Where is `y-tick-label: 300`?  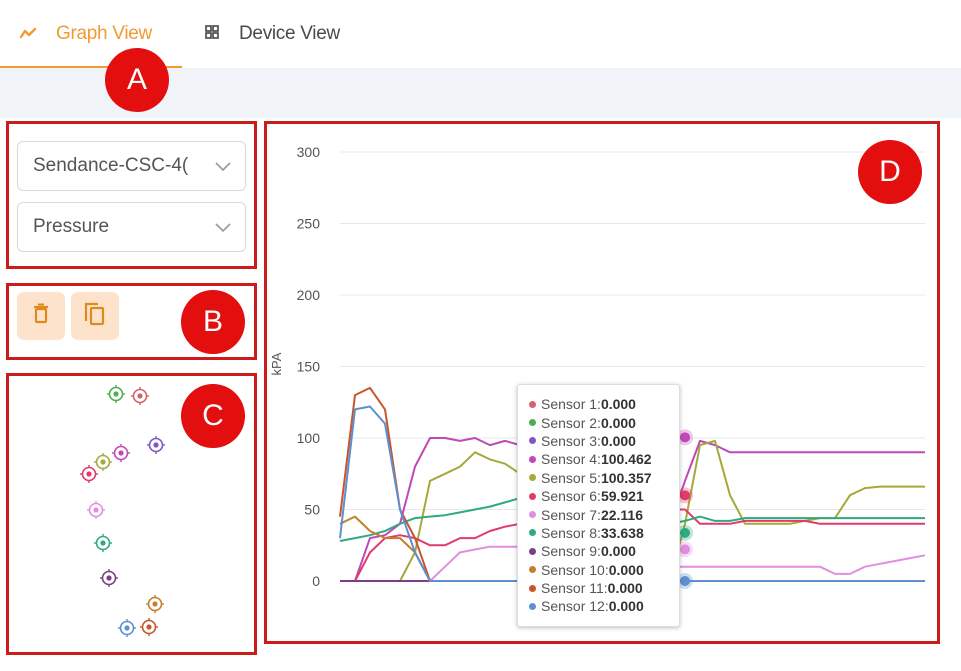
y-tick-label: 300 is located at coordinates (309, 152).